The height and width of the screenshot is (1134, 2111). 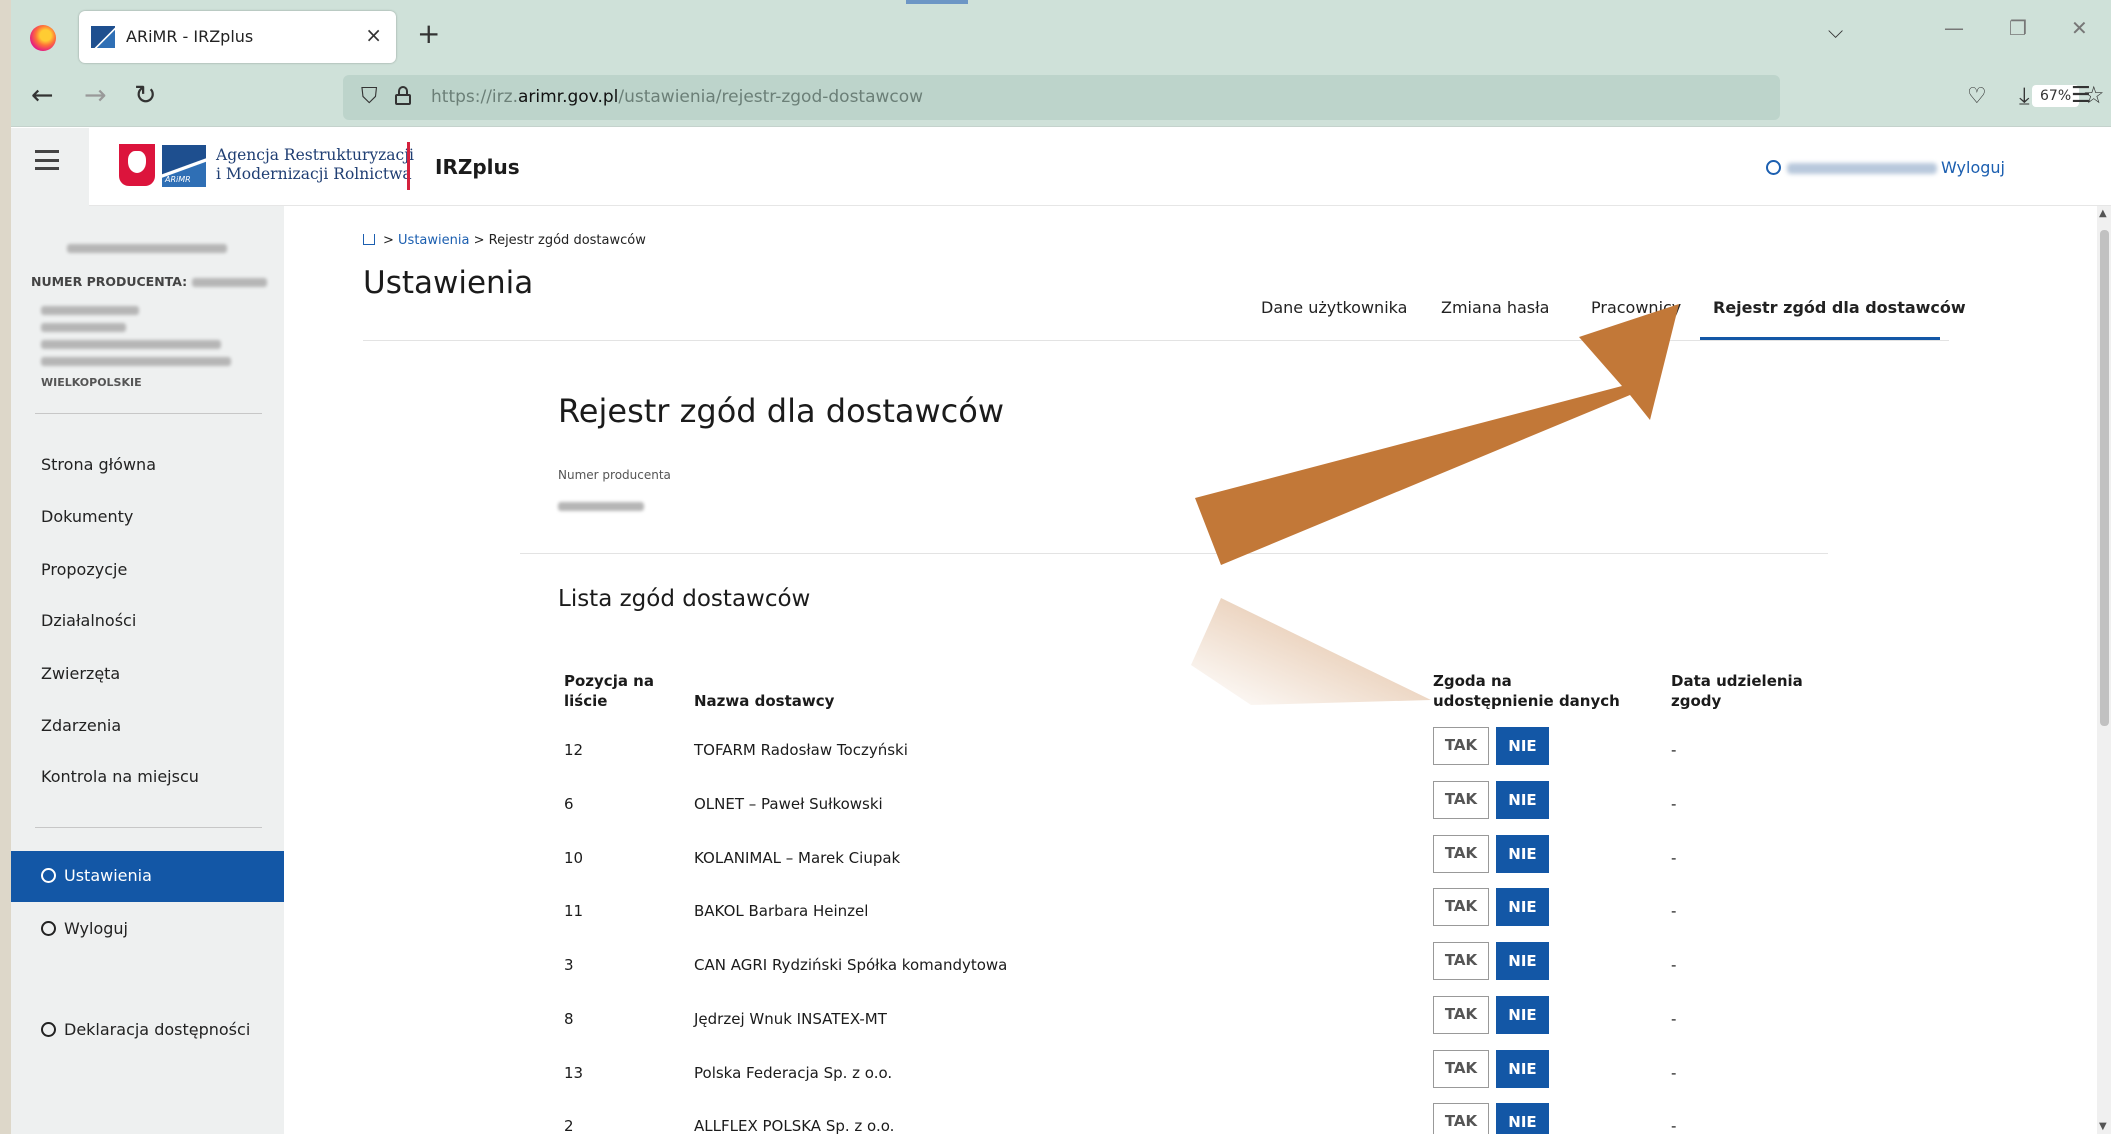 What do you see at coordinates (47, 160) in the screenshot?
I see `hamburger-icon` at bounding box center [47, 160].